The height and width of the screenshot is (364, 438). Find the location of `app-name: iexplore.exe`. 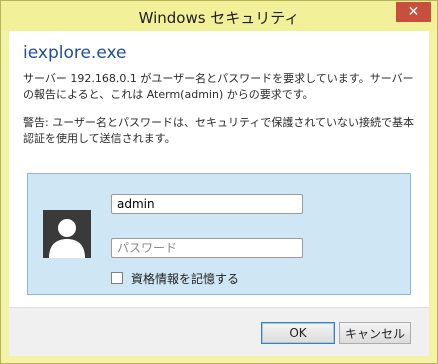

app-name: iexplore.exe is located at coordinates (75, 53).